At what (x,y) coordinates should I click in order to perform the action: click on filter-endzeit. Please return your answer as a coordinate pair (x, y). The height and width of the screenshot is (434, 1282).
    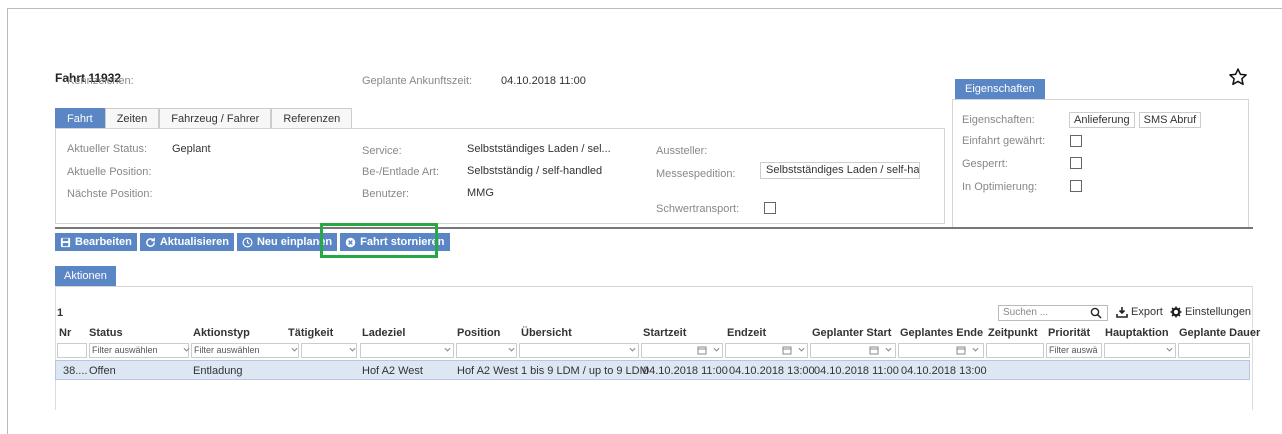
    Looking at the image, I should click on (766, 350).